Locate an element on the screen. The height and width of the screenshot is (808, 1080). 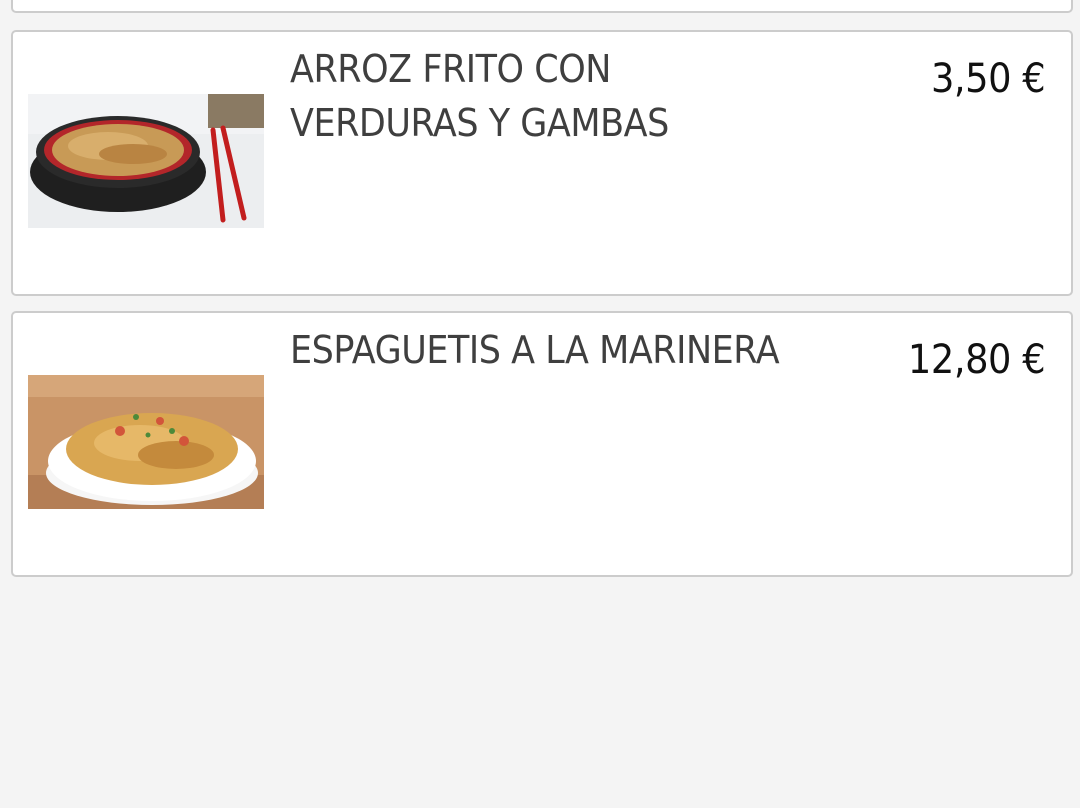
dish-name: ARROZ FRITO CON VERDURAS Y GAMBAS is located at coordinates (479, 96).